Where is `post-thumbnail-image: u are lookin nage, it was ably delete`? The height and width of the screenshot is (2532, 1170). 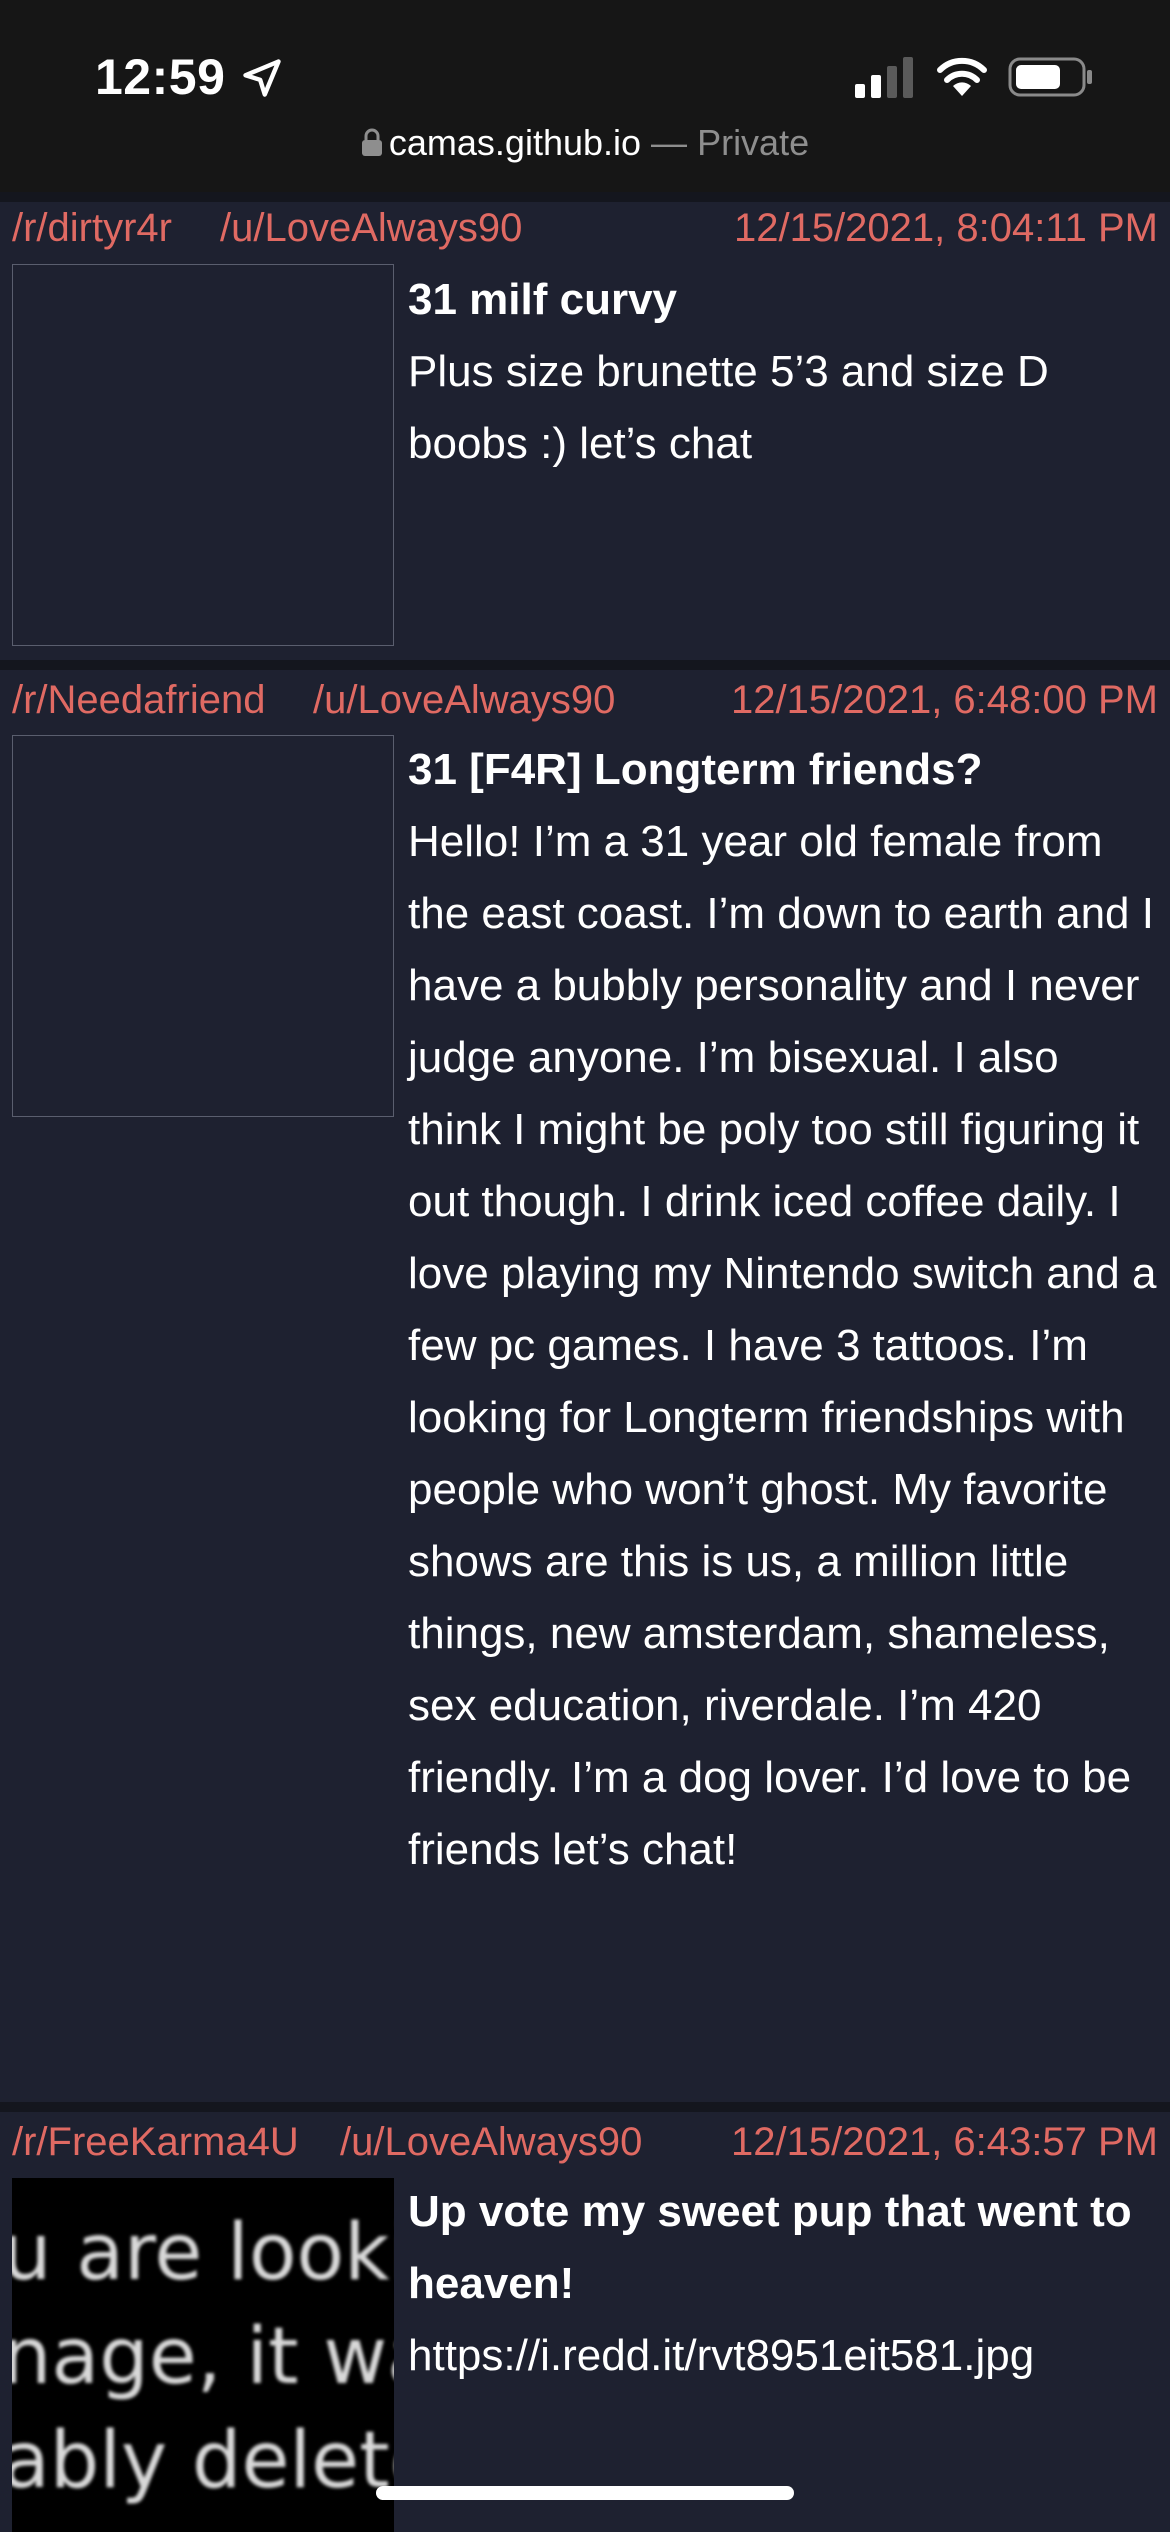
post-thumbnail-image: u are lookin nage, it was ably delete is located at coordinates (203, 2355).